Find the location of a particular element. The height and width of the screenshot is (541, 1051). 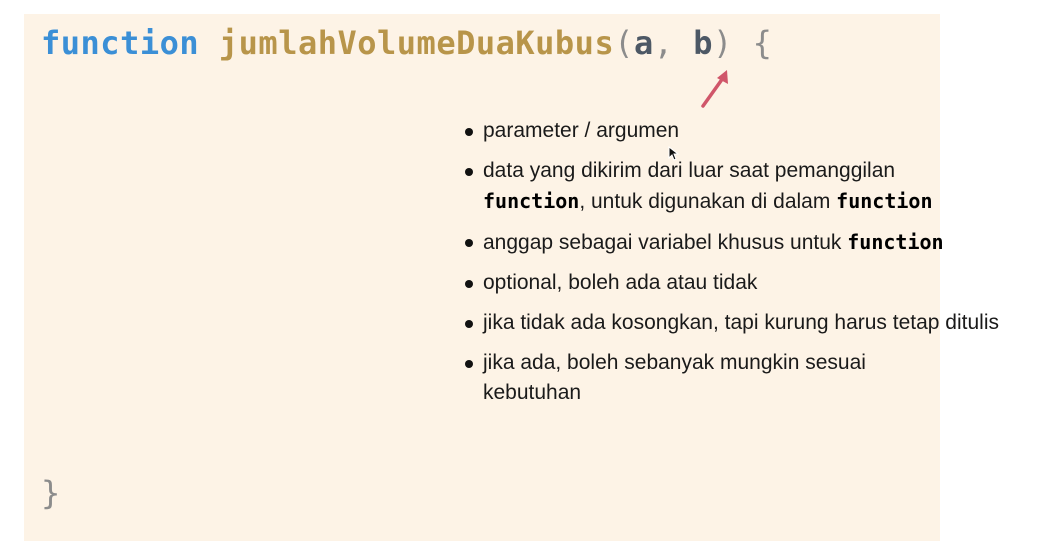

param-b: b is located at coordinates (703, 43).